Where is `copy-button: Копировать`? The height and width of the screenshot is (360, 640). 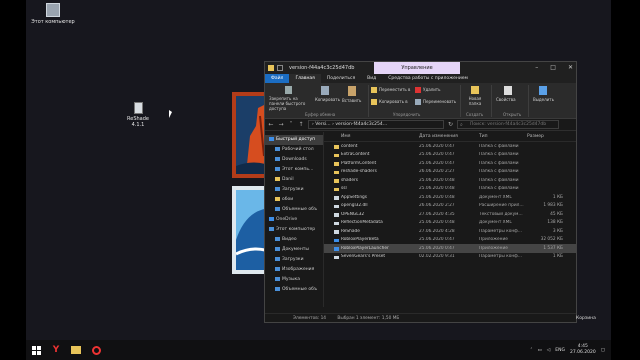 copy-button: Копировать is located at coordinates (327, 94).